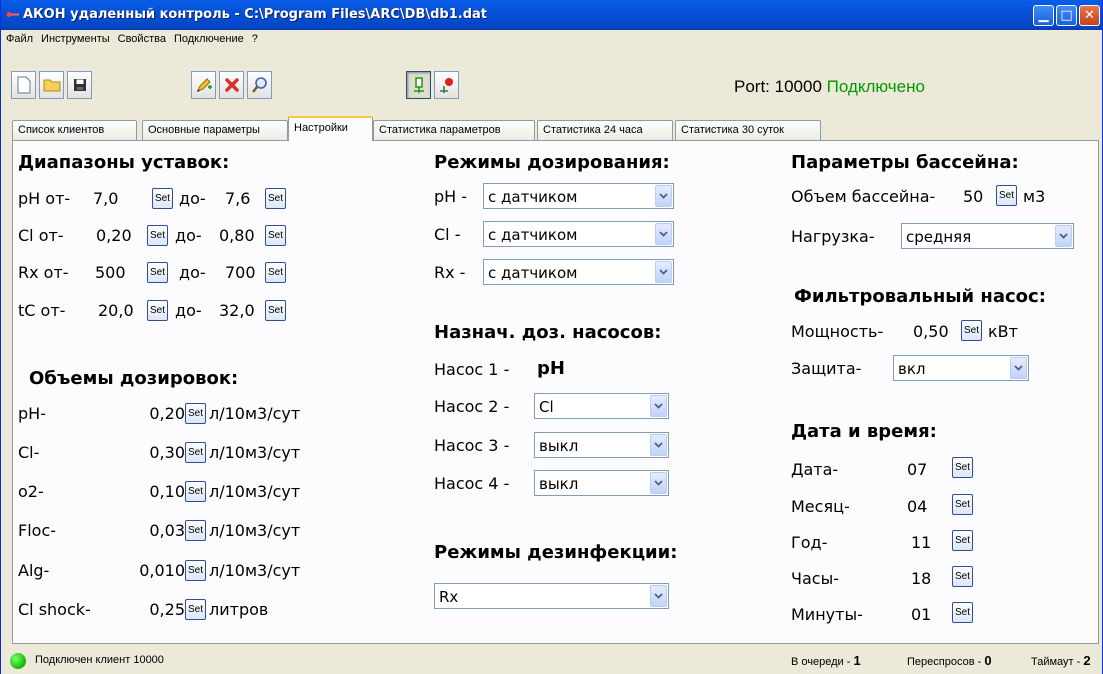 This screenshot has height=674, width=1103. What do you see at coordinates (962, 612) in the screenshot?
I see `time-minutes-set-button: Set` at bounding box center [962, 612].